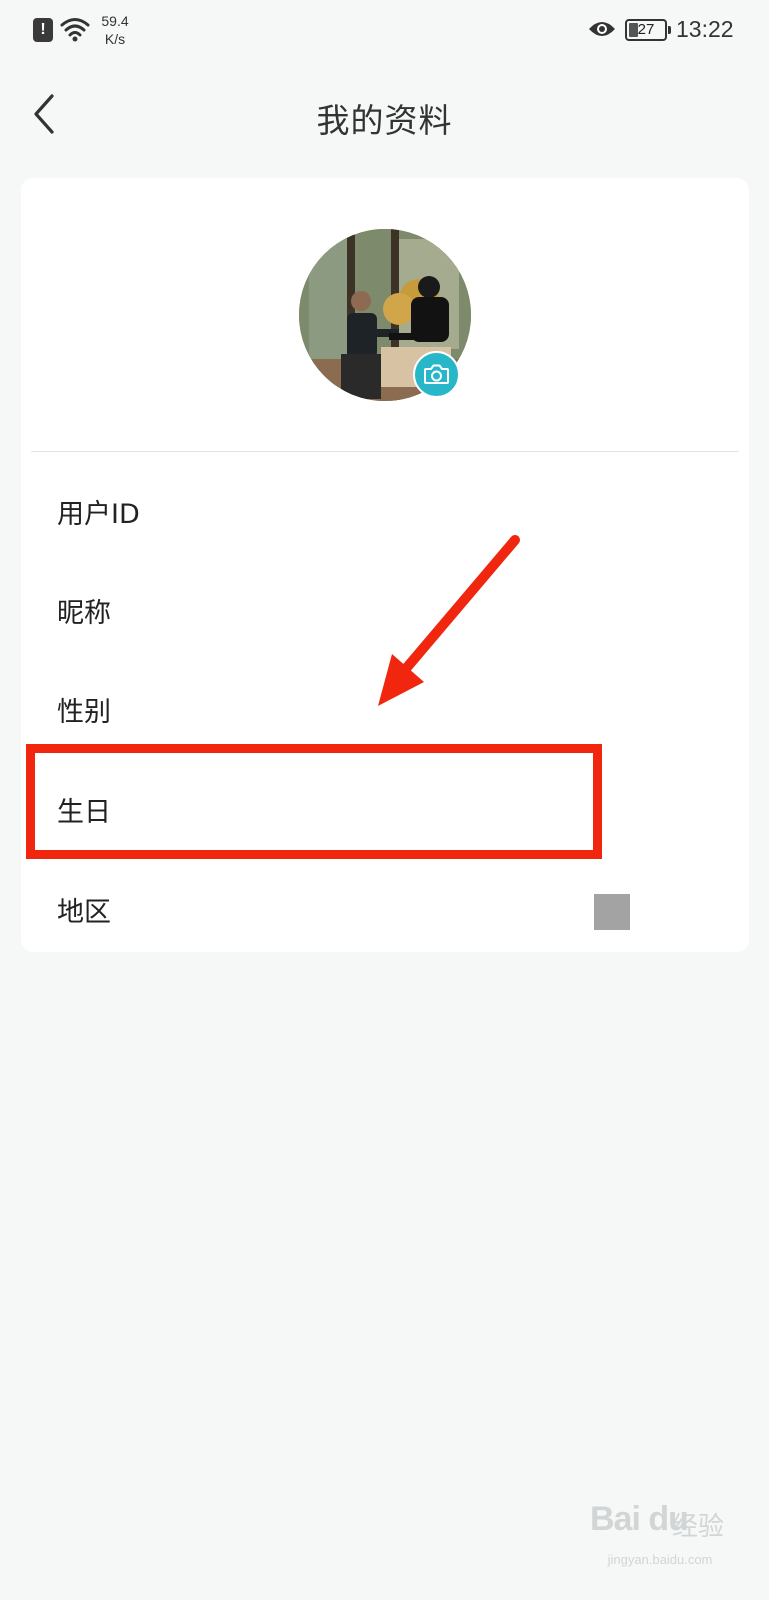 This screenshot has width=769, height=1600. I want to click on highlight-box, so click(314, 801).